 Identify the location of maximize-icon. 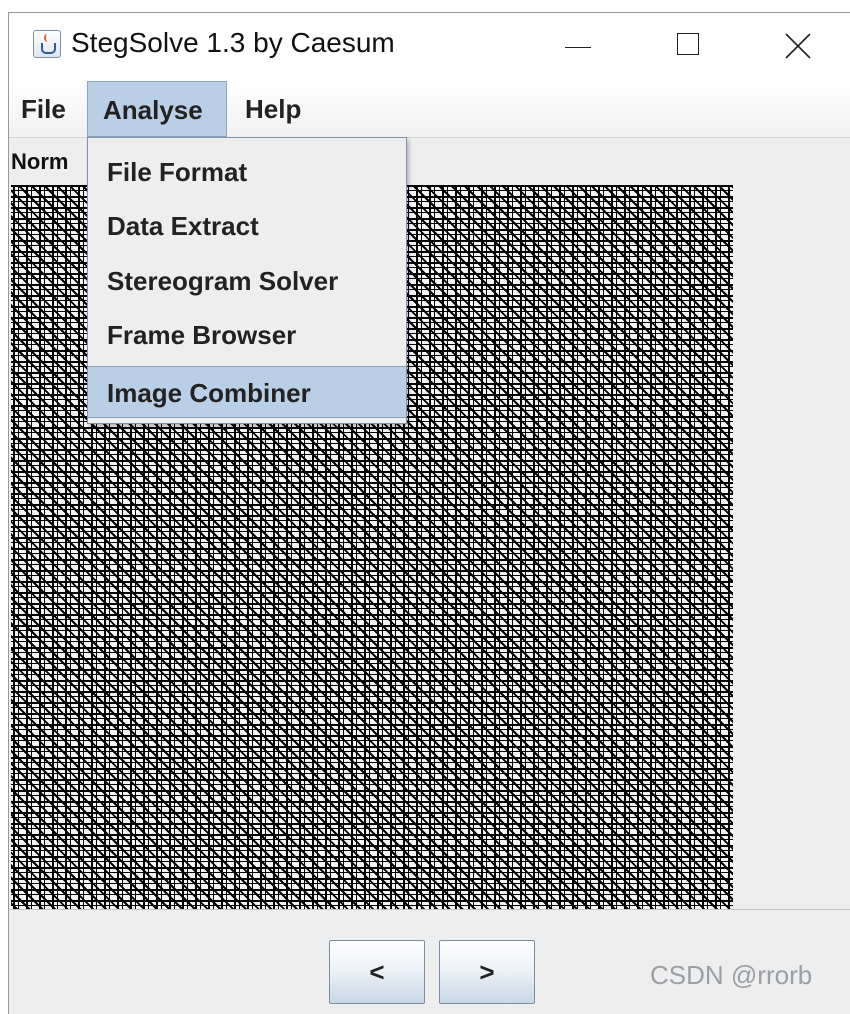
(688, 44).